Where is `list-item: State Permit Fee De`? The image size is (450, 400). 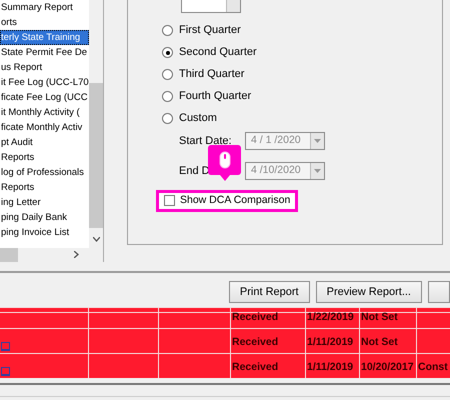
list-item: State Permit Fee De is located at coordinates (45, 52).